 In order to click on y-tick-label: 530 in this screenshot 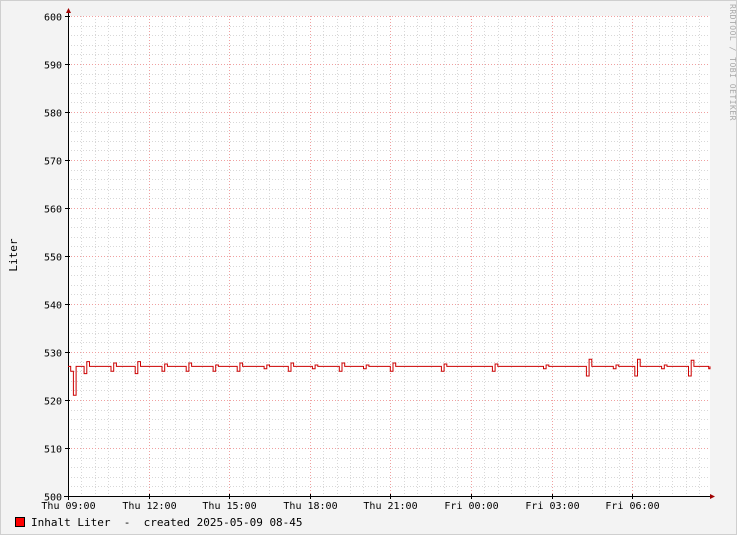, I will do `click(53, 354)`.